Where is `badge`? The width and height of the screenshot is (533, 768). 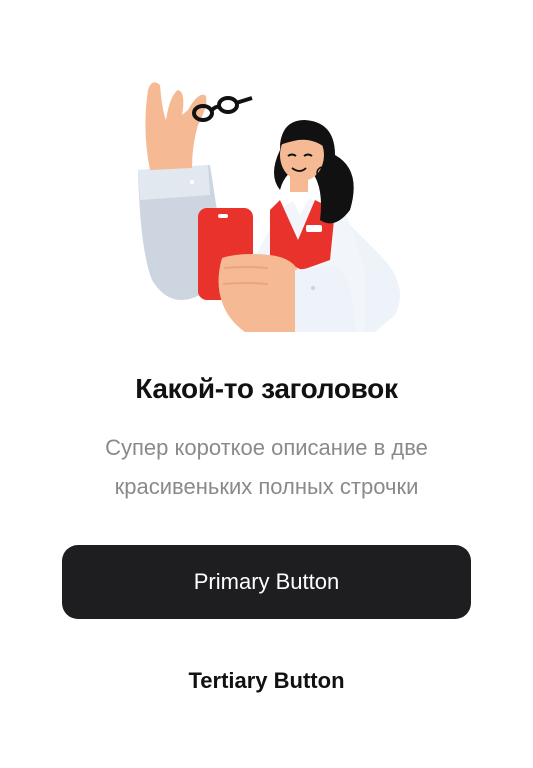
badge is located at coordinates (314, 228).